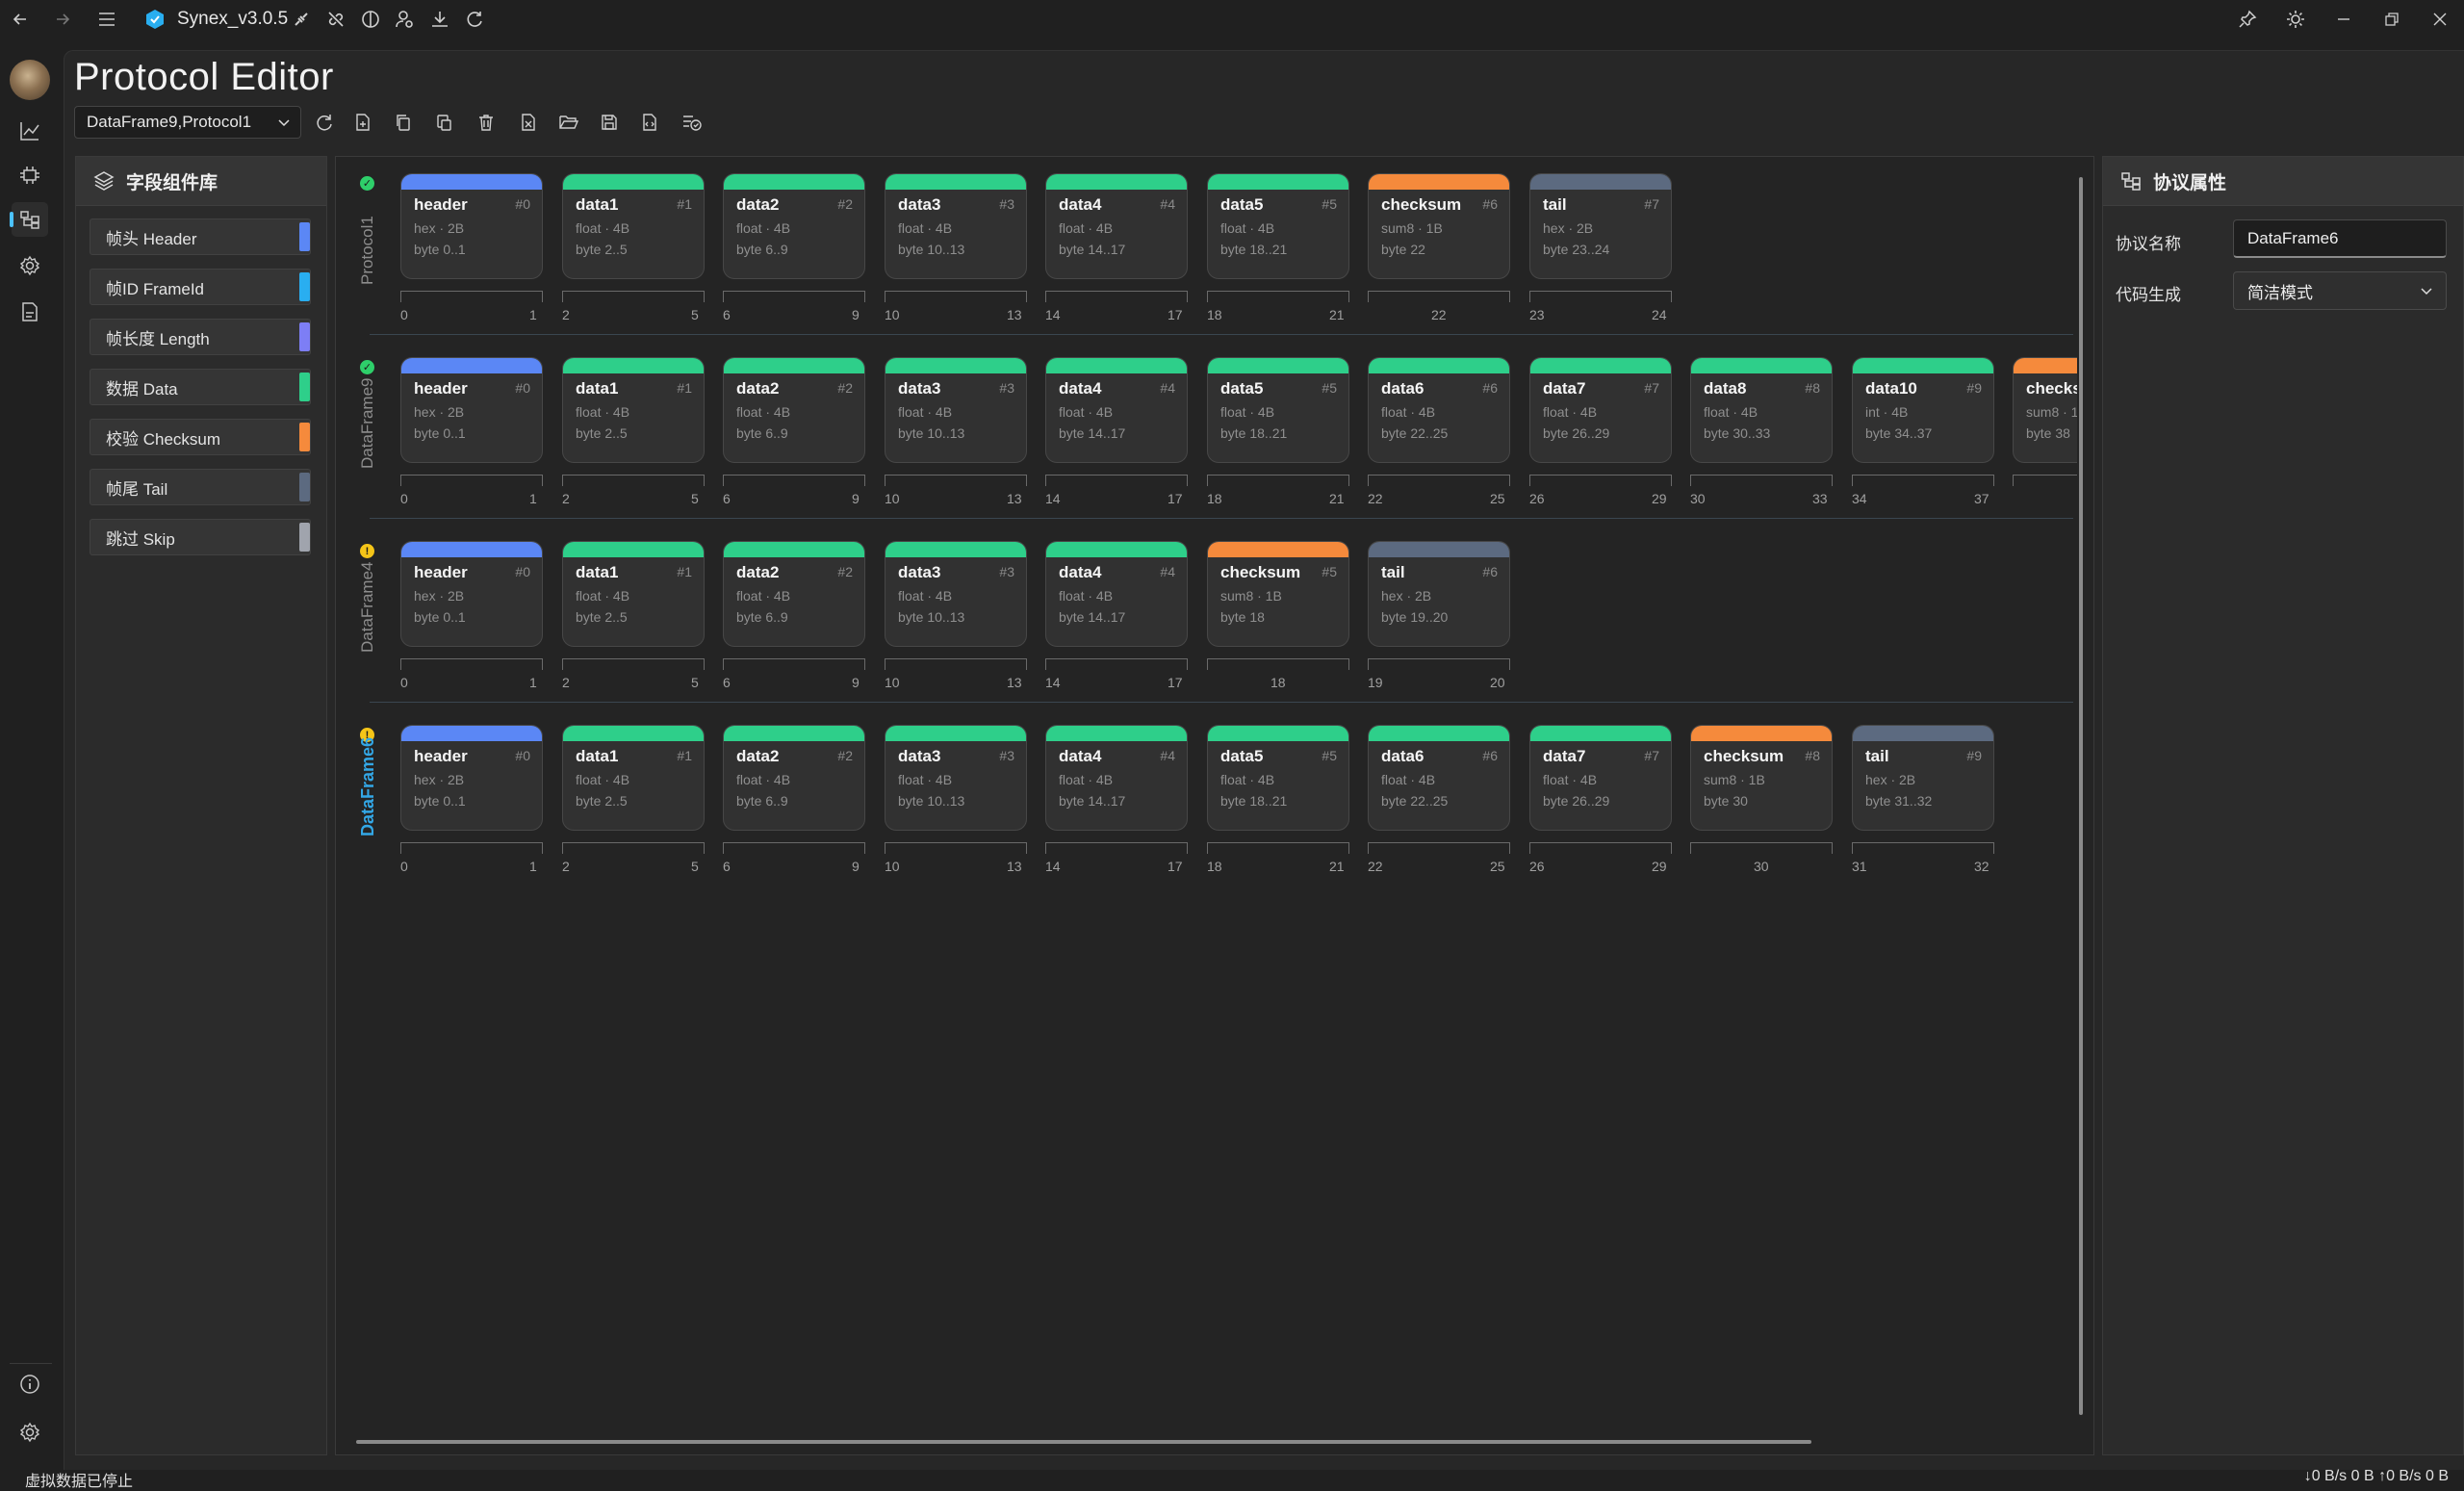 The width and height of the screenshot is (2464, 1491). What do you see at coordinates (1737, 433) in the screenshot?
I see `field-byte-range: byte 30..33` at bounding box center [1737, 433].